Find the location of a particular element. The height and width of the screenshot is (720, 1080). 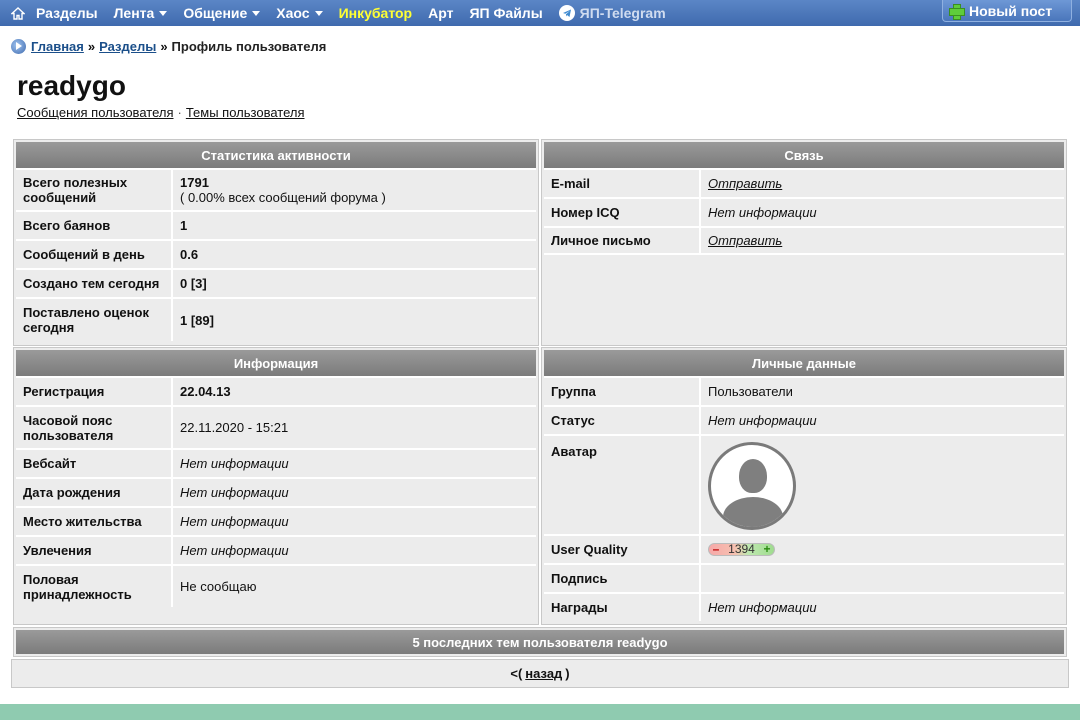

awards-label: Награды is located at coordinates (622, 607).